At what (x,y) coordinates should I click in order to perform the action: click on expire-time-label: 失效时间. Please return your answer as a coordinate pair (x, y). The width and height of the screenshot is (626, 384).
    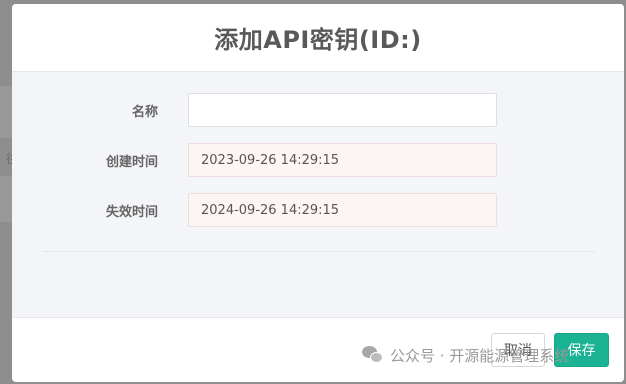
    Looking at the image, I should click on (131, 212).